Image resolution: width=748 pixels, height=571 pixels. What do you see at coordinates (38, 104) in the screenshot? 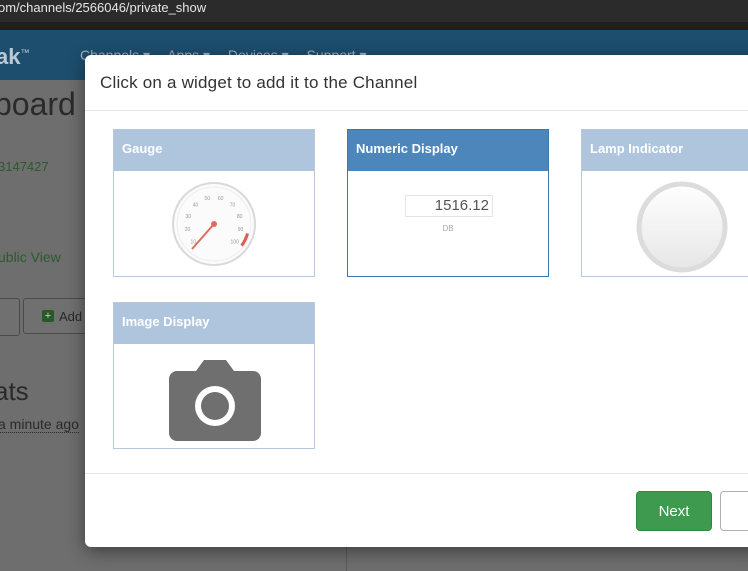
I see `page-title: board` at bounding box center [38, 104].